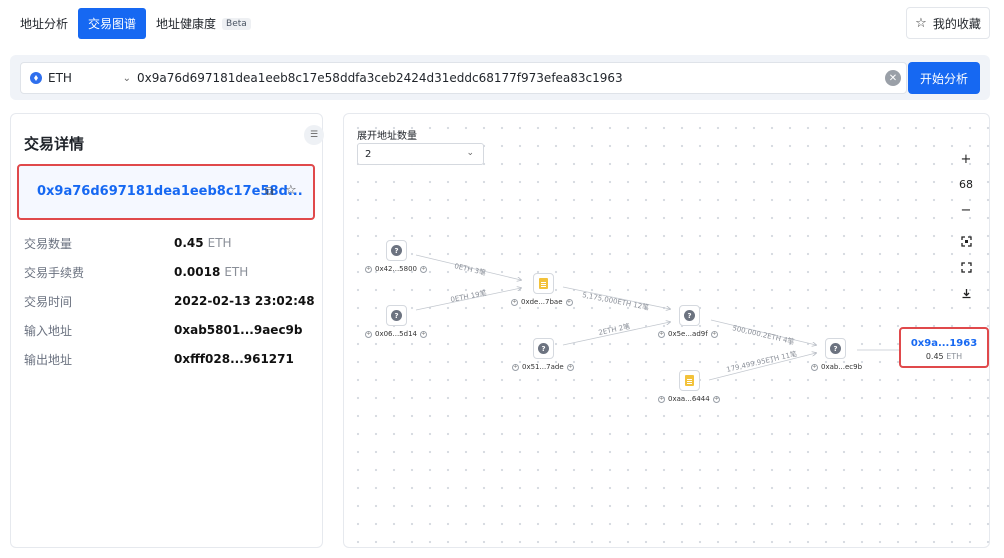  I want to click on chain-value: ETH, so click(60, 78).